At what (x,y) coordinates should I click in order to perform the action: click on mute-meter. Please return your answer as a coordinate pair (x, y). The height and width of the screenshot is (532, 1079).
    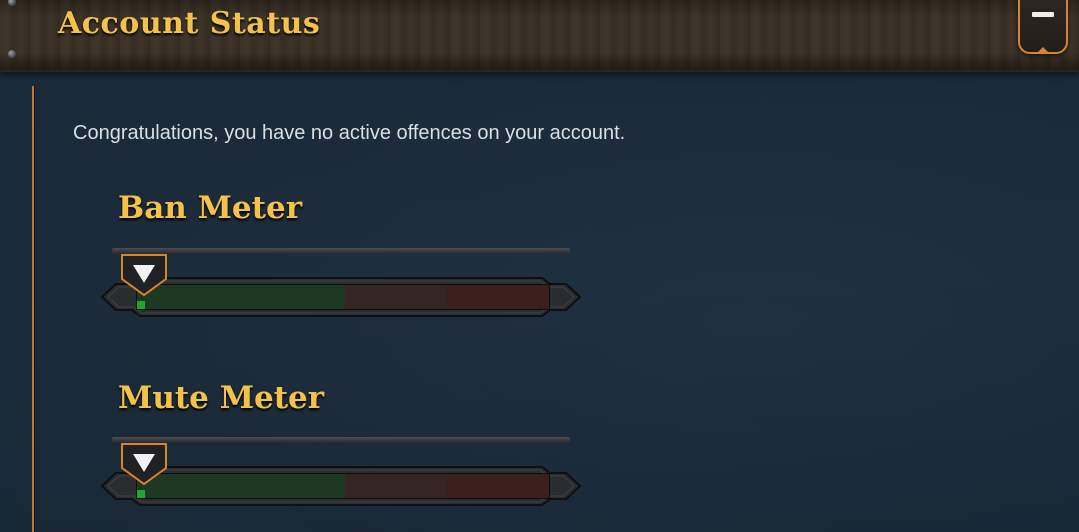
    Looking at the image, I should click on (341, 477).